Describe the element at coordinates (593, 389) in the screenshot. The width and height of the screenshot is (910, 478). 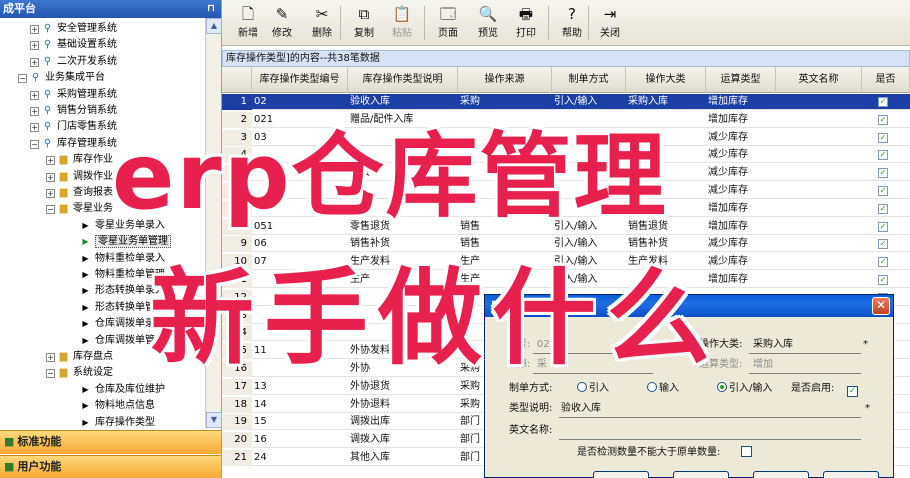
I see `mode-option-import: 引入` at that location.